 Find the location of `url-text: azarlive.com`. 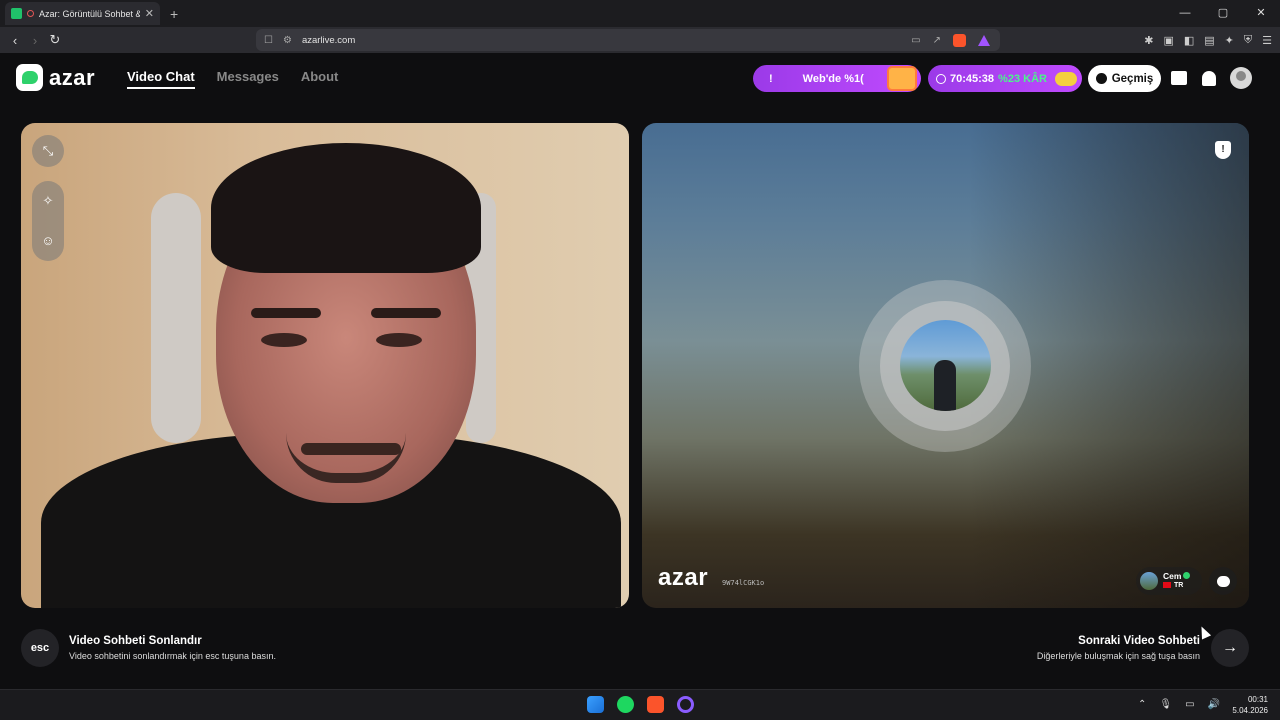

url-text: azarlive.com is located at coordinates (328, 40).